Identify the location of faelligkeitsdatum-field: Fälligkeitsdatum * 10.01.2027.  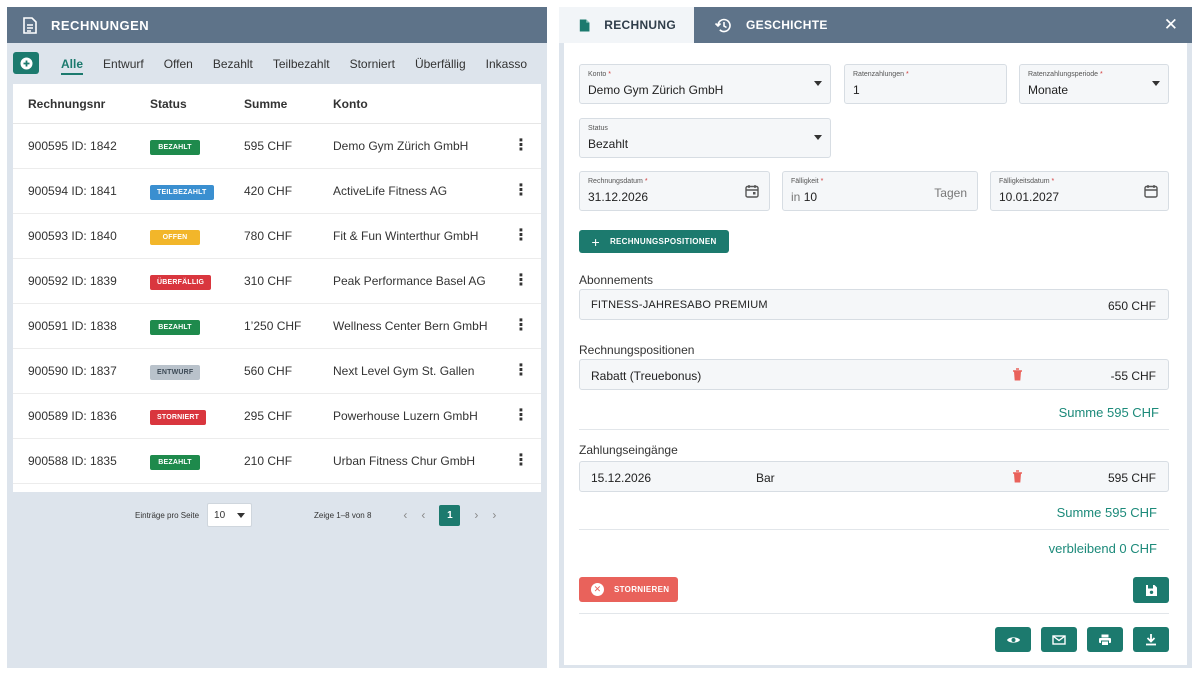
(1079, 191).